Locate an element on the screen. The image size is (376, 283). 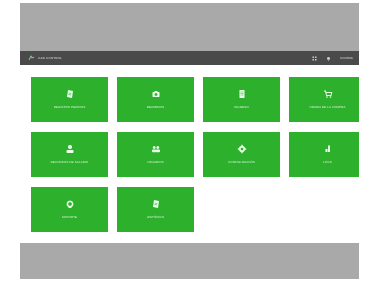
tile-label: REGISTRO PEDIDOS is located at coordinates (69, 107).